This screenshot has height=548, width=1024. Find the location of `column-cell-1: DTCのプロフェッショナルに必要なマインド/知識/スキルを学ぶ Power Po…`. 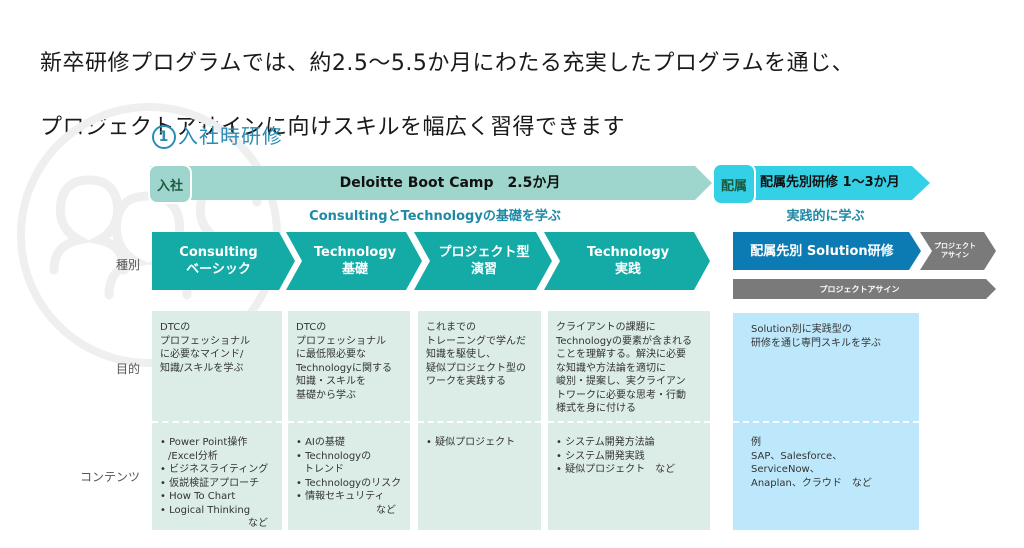

column-cell-1: DTCのプロフェッショナルに必要なマインド/知識/スキルを学ぶ Power Po… is located at coordinates (217, 420).